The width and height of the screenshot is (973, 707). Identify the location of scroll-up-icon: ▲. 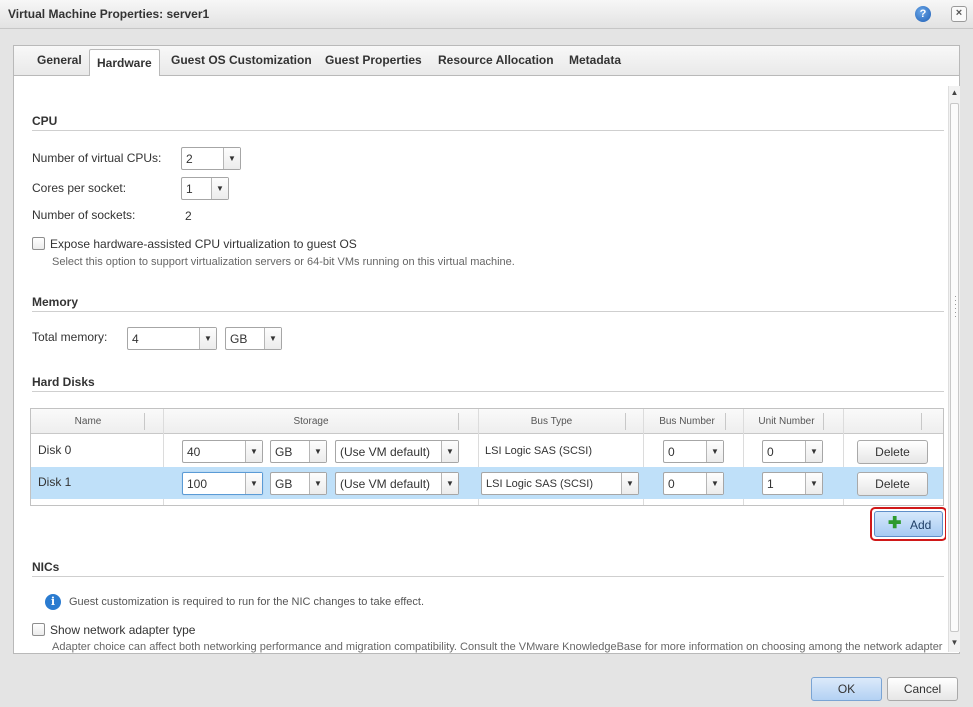
(954, 93).